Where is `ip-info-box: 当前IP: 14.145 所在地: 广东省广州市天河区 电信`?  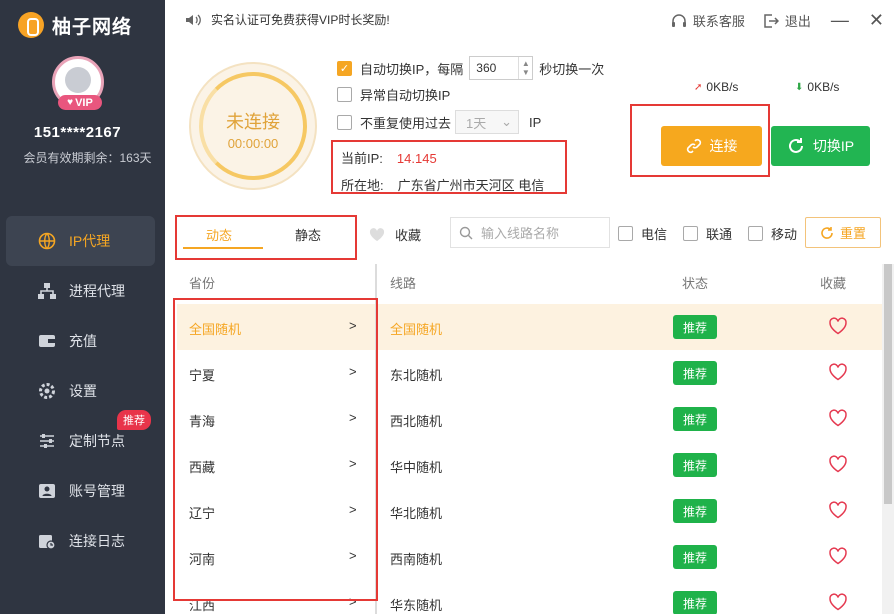 ip-info-box: 当前IP: 14.145 所在地: 广东省广州市天河区 电信 is located at coordinates (449, 167).